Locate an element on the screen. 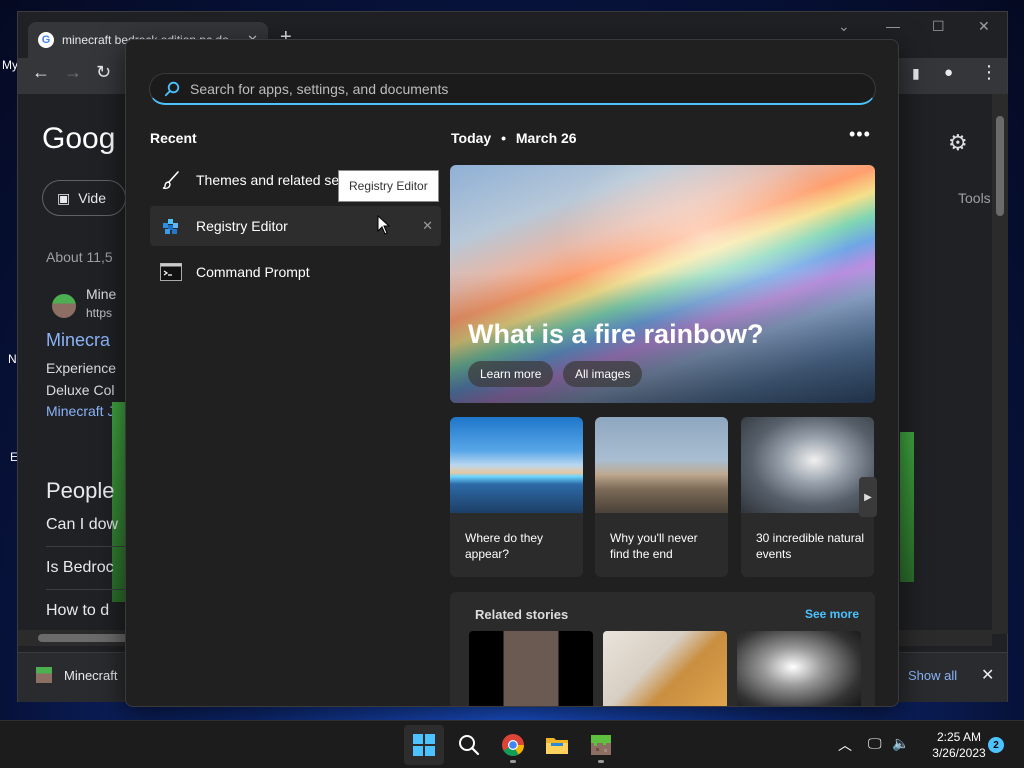  sub-link: Minecraft J is located at coordinates (80, 411).